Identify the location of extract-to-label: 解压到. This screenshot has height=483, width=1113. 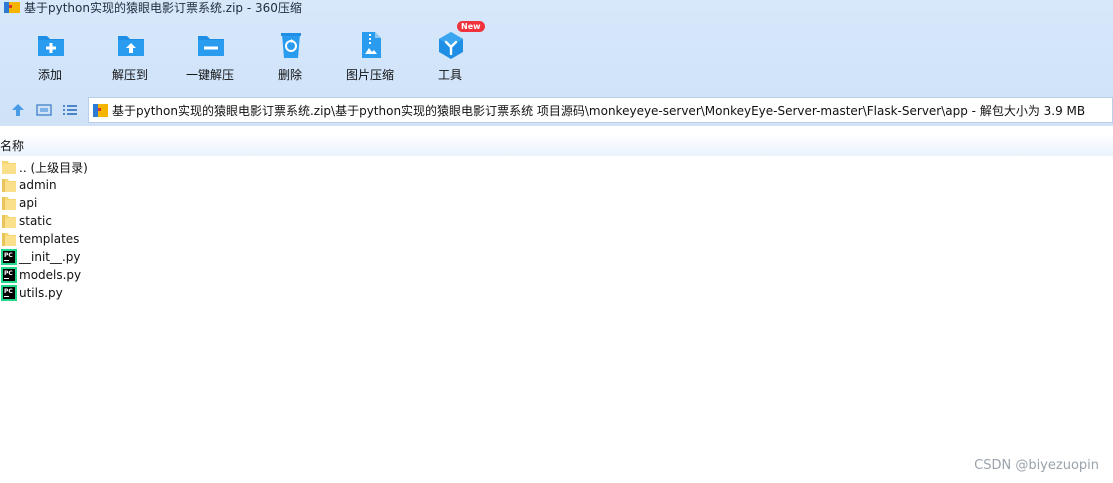
(129, 75).